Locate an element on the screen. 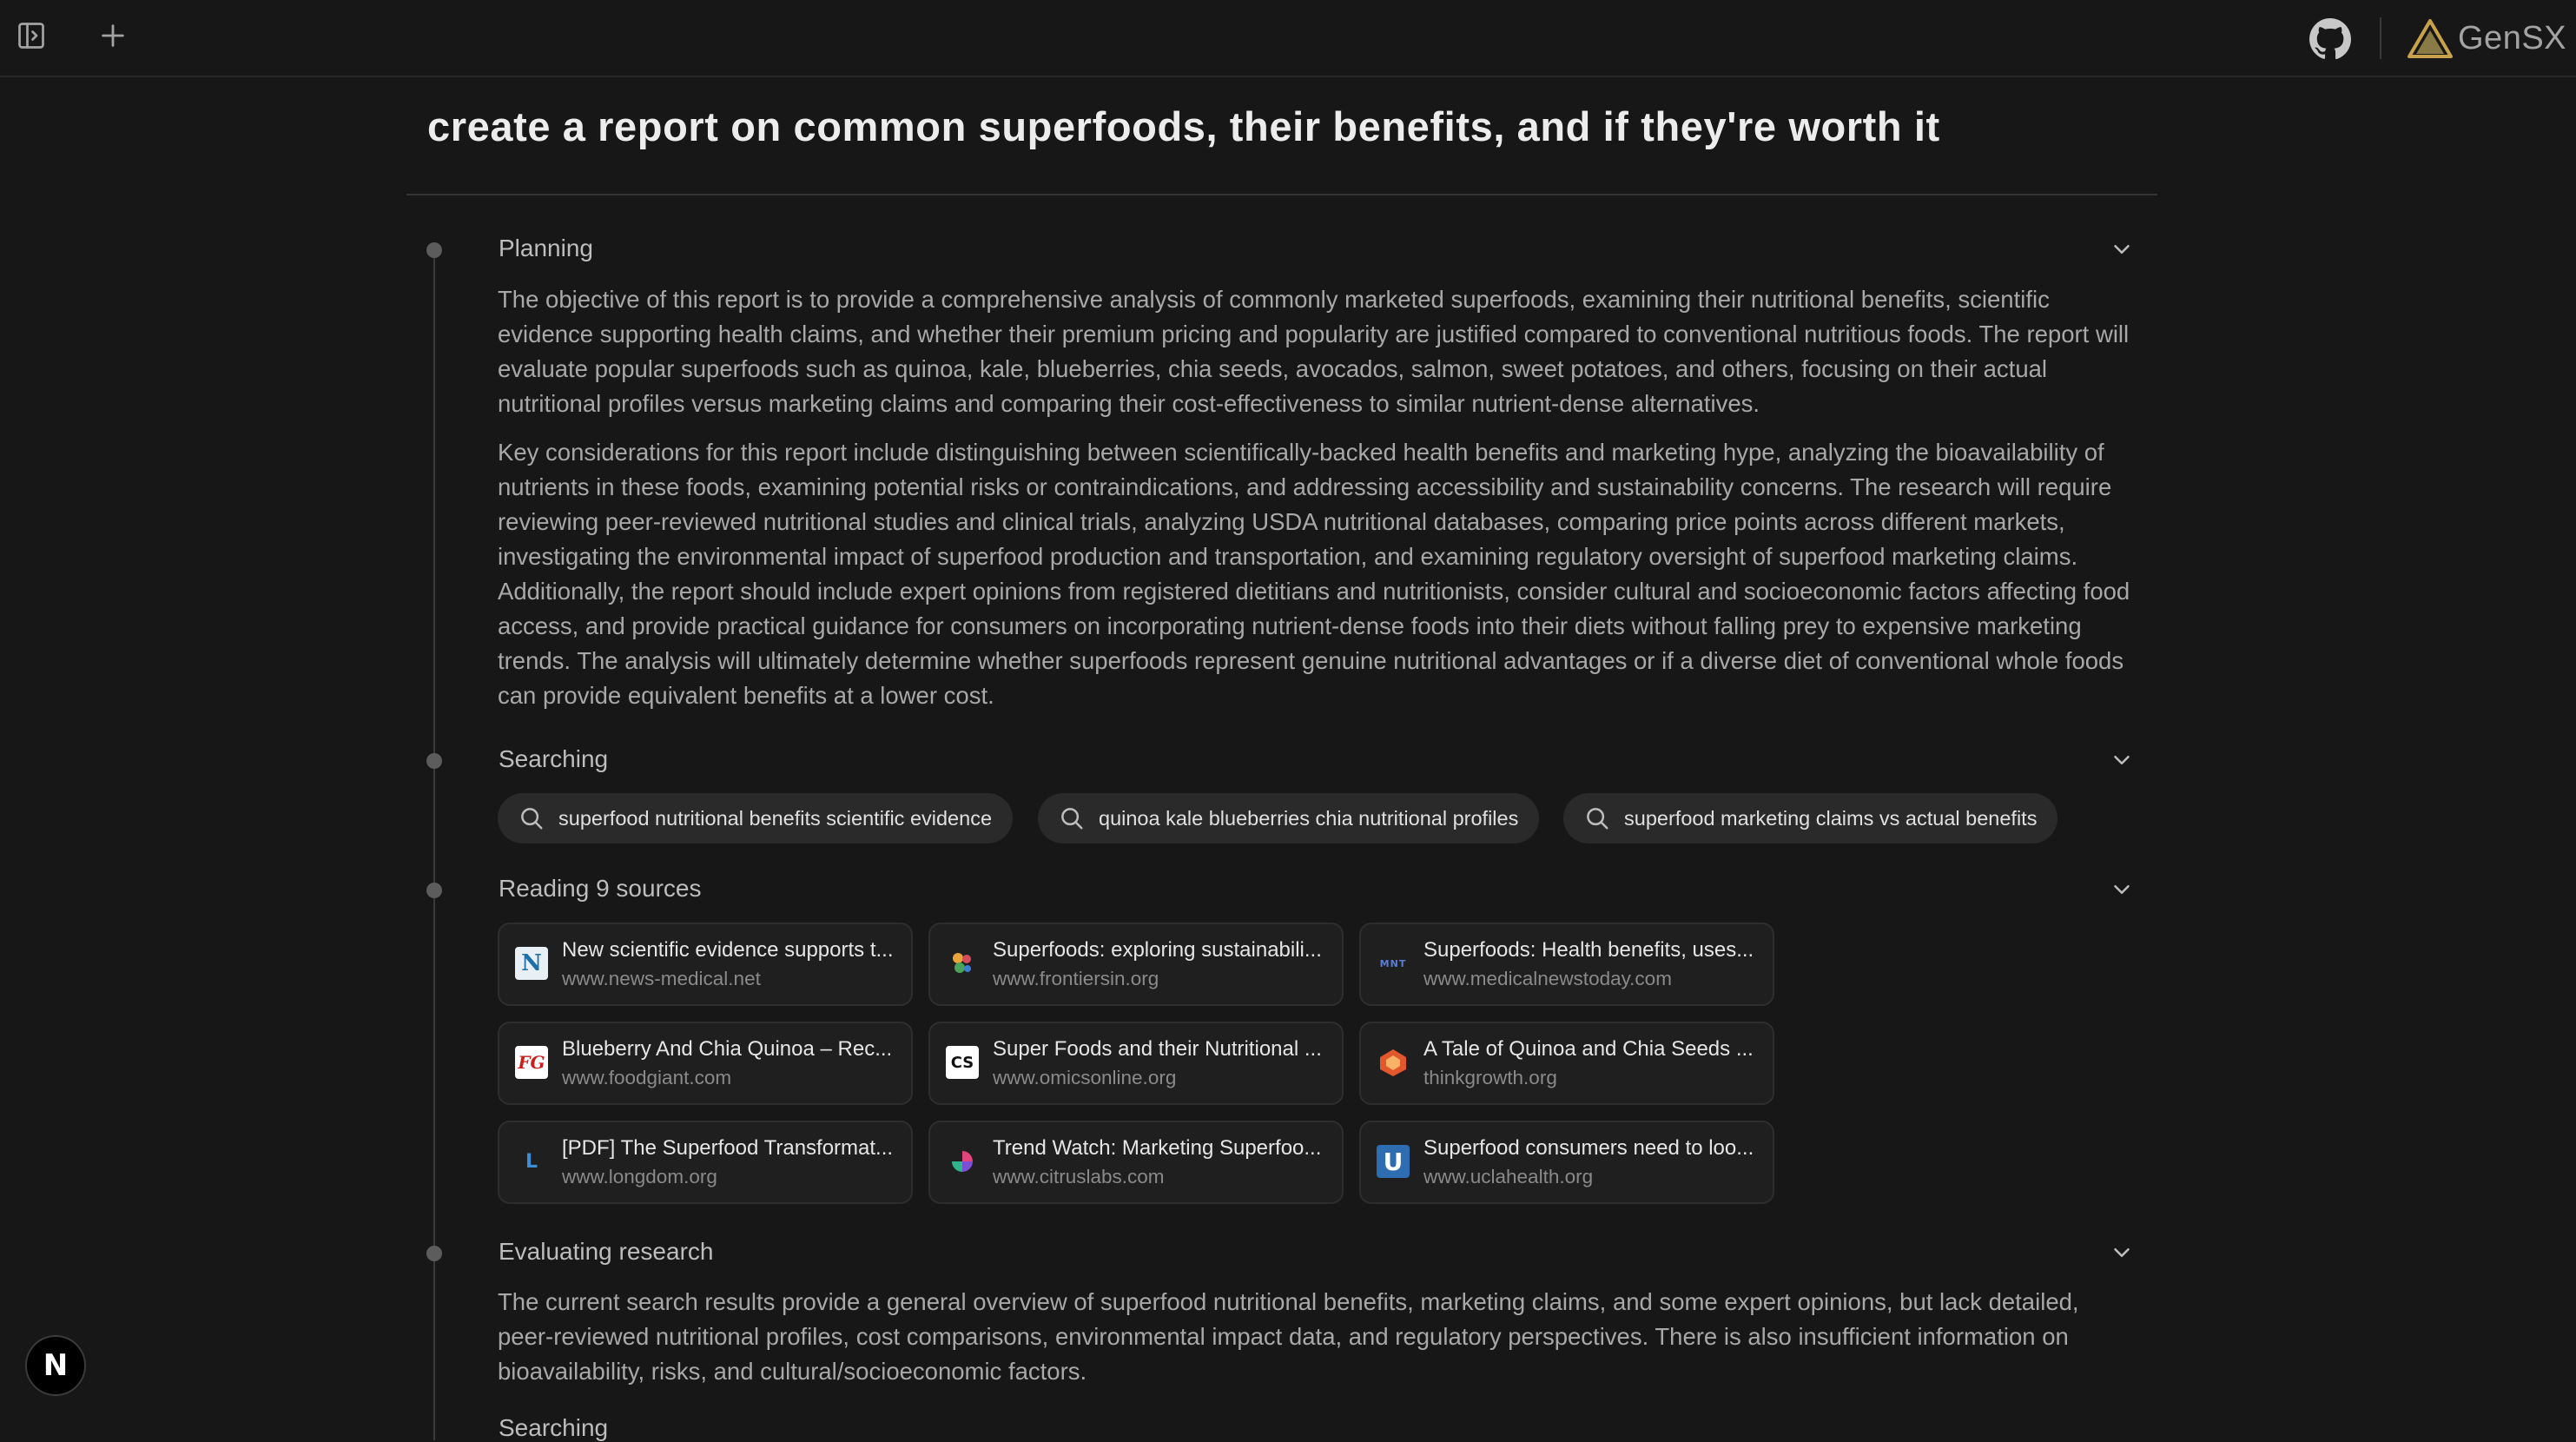 This screenshot has width=2576, height=1442. source-url: www.foodgiant.com is located at coordinates (647, 1077).